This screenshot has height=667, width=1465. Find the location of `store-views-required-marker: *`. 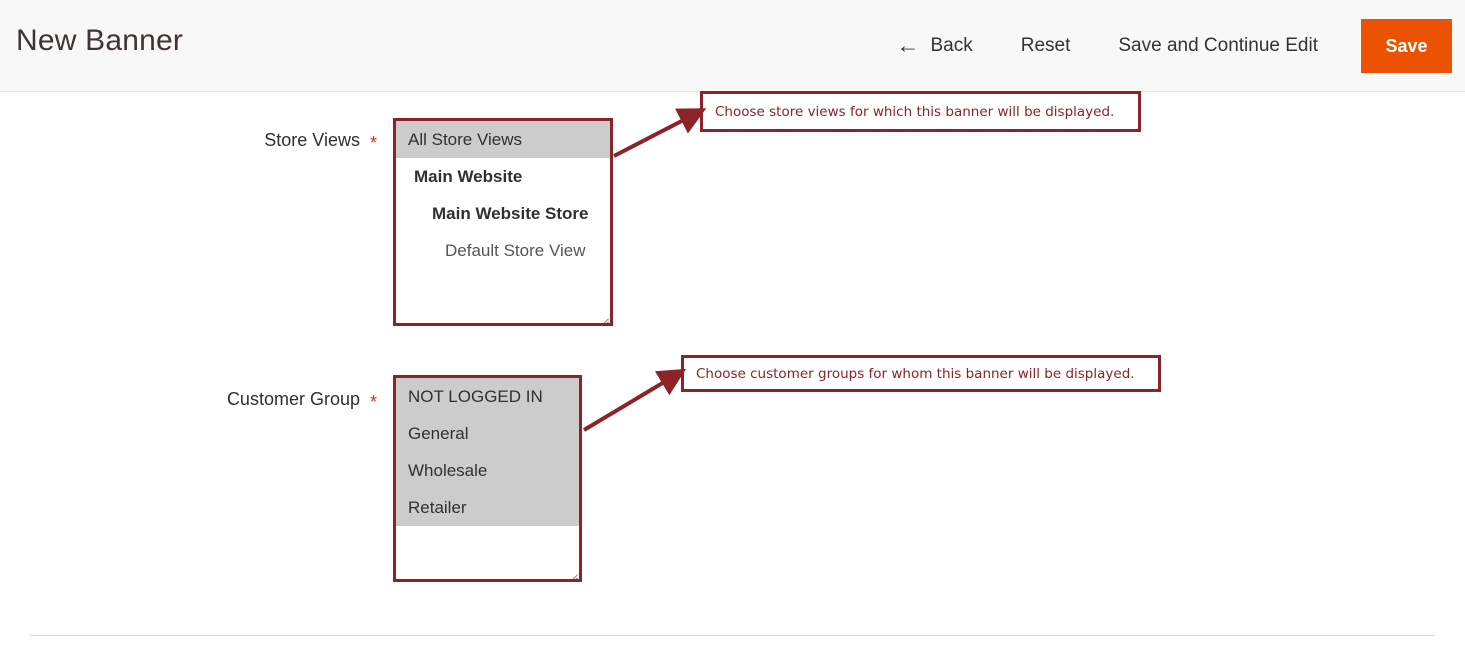

store-views-required-marker: * is located at coordinates (374, 143).